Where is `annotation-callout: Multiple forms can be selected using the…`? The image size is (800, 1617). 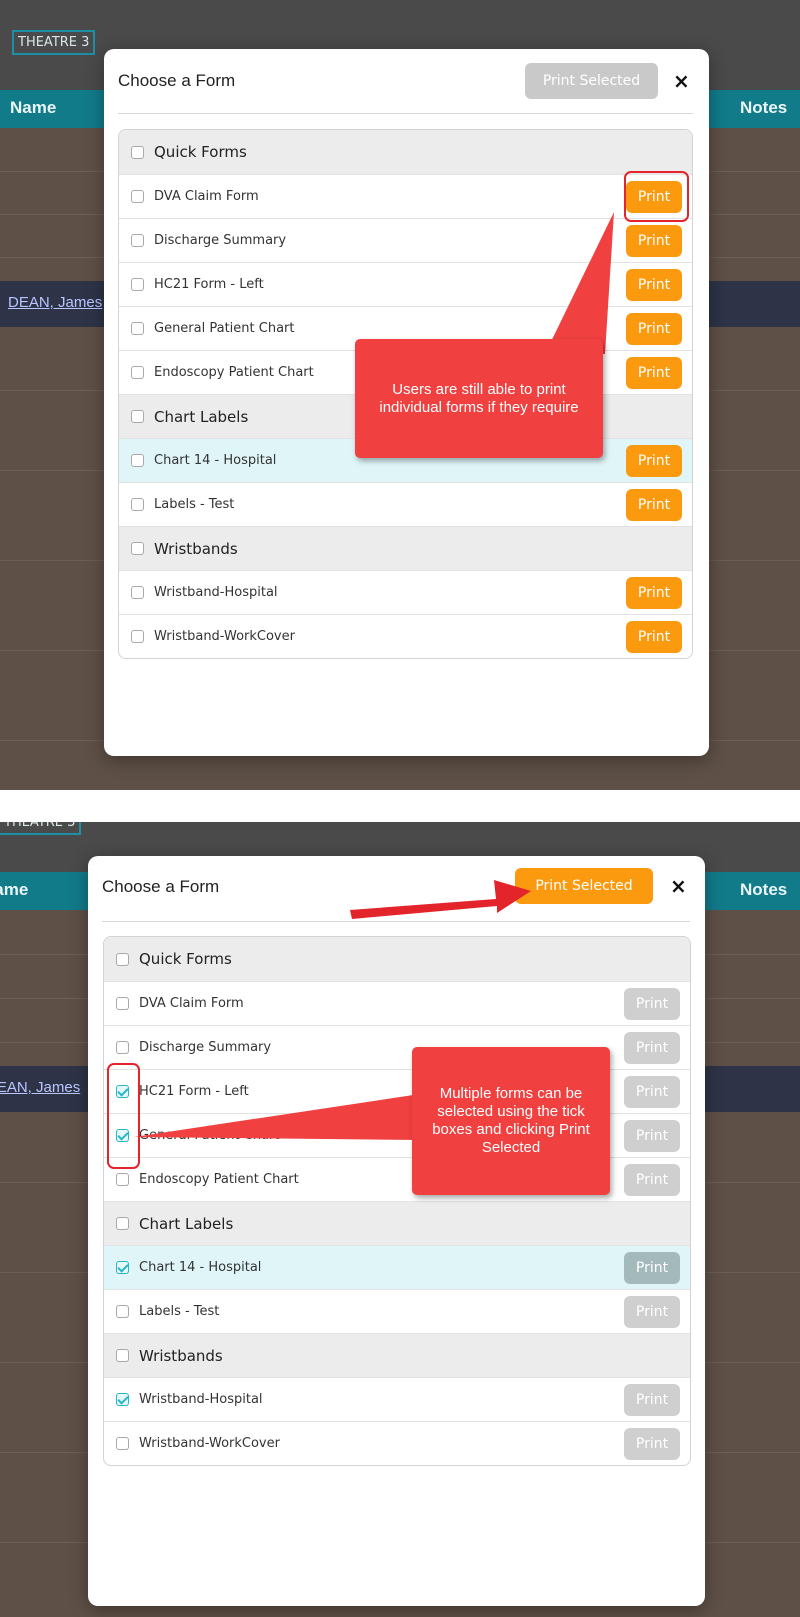 annotation-callout: Multiple forms can be selected using the… is located at coordinates (511, 1121).